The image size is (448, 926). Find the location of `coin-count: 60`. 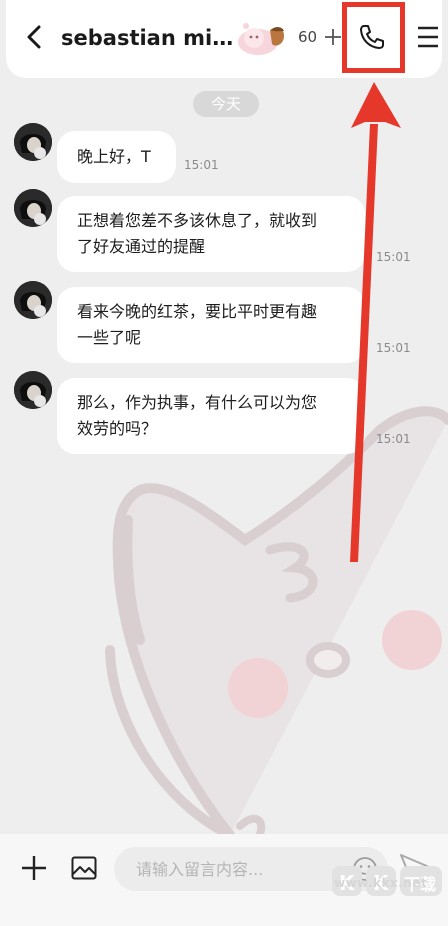

coin-count: 60 is located at coordinates (308, 37).